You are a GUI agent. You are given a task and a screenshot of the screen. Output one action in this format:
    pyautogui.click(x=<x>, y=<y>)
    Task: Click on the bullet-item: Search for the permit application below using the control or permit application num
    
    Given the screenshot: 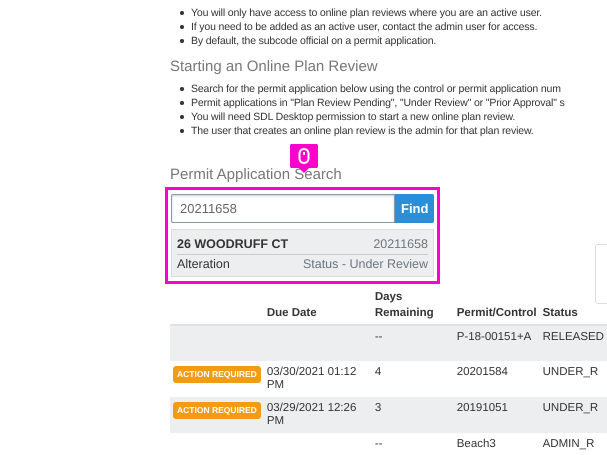 What is the action you would take?
    pyautogui.click(x=376, y=89)
    